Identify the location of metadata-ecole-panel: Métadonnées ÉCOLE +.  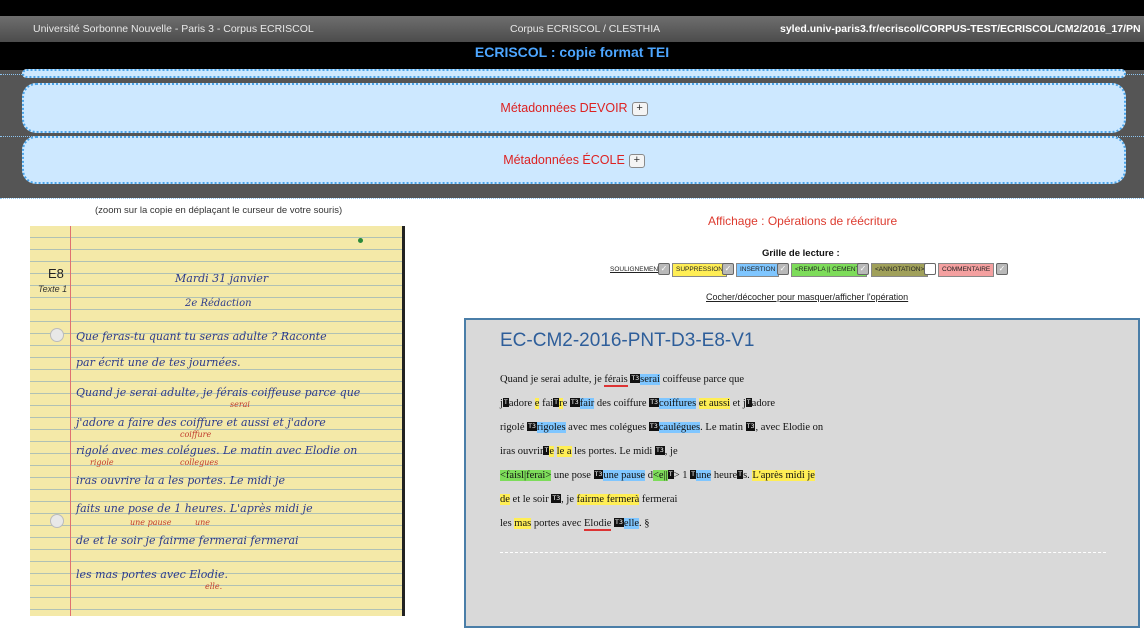
(574, 160).